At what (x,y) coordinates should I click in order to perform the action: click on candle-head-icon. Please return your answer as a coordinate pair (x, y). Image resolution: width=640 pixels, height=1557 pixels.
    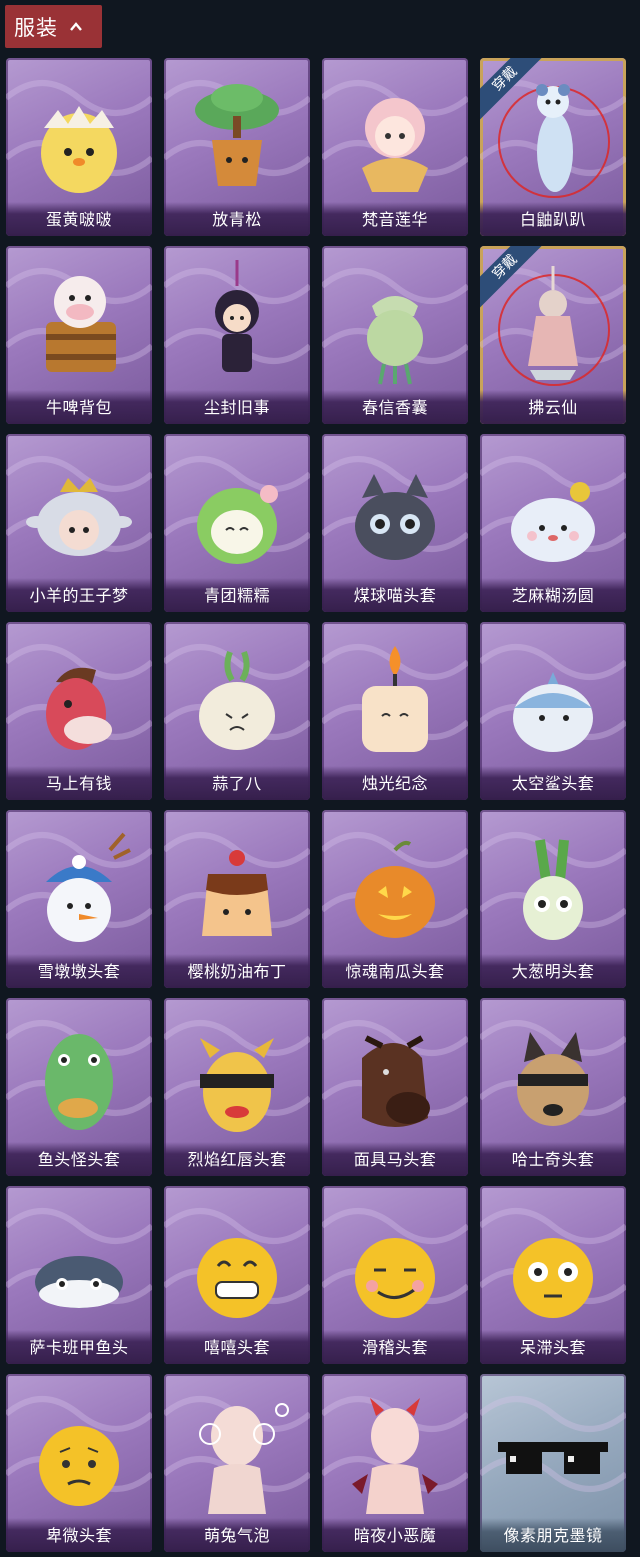
    Looking at the image, I should click on (395, 699).